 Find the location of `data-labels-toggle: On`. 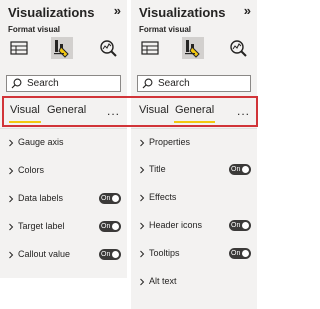

data-labels-toggle: On is located at coordinates (110, 198).